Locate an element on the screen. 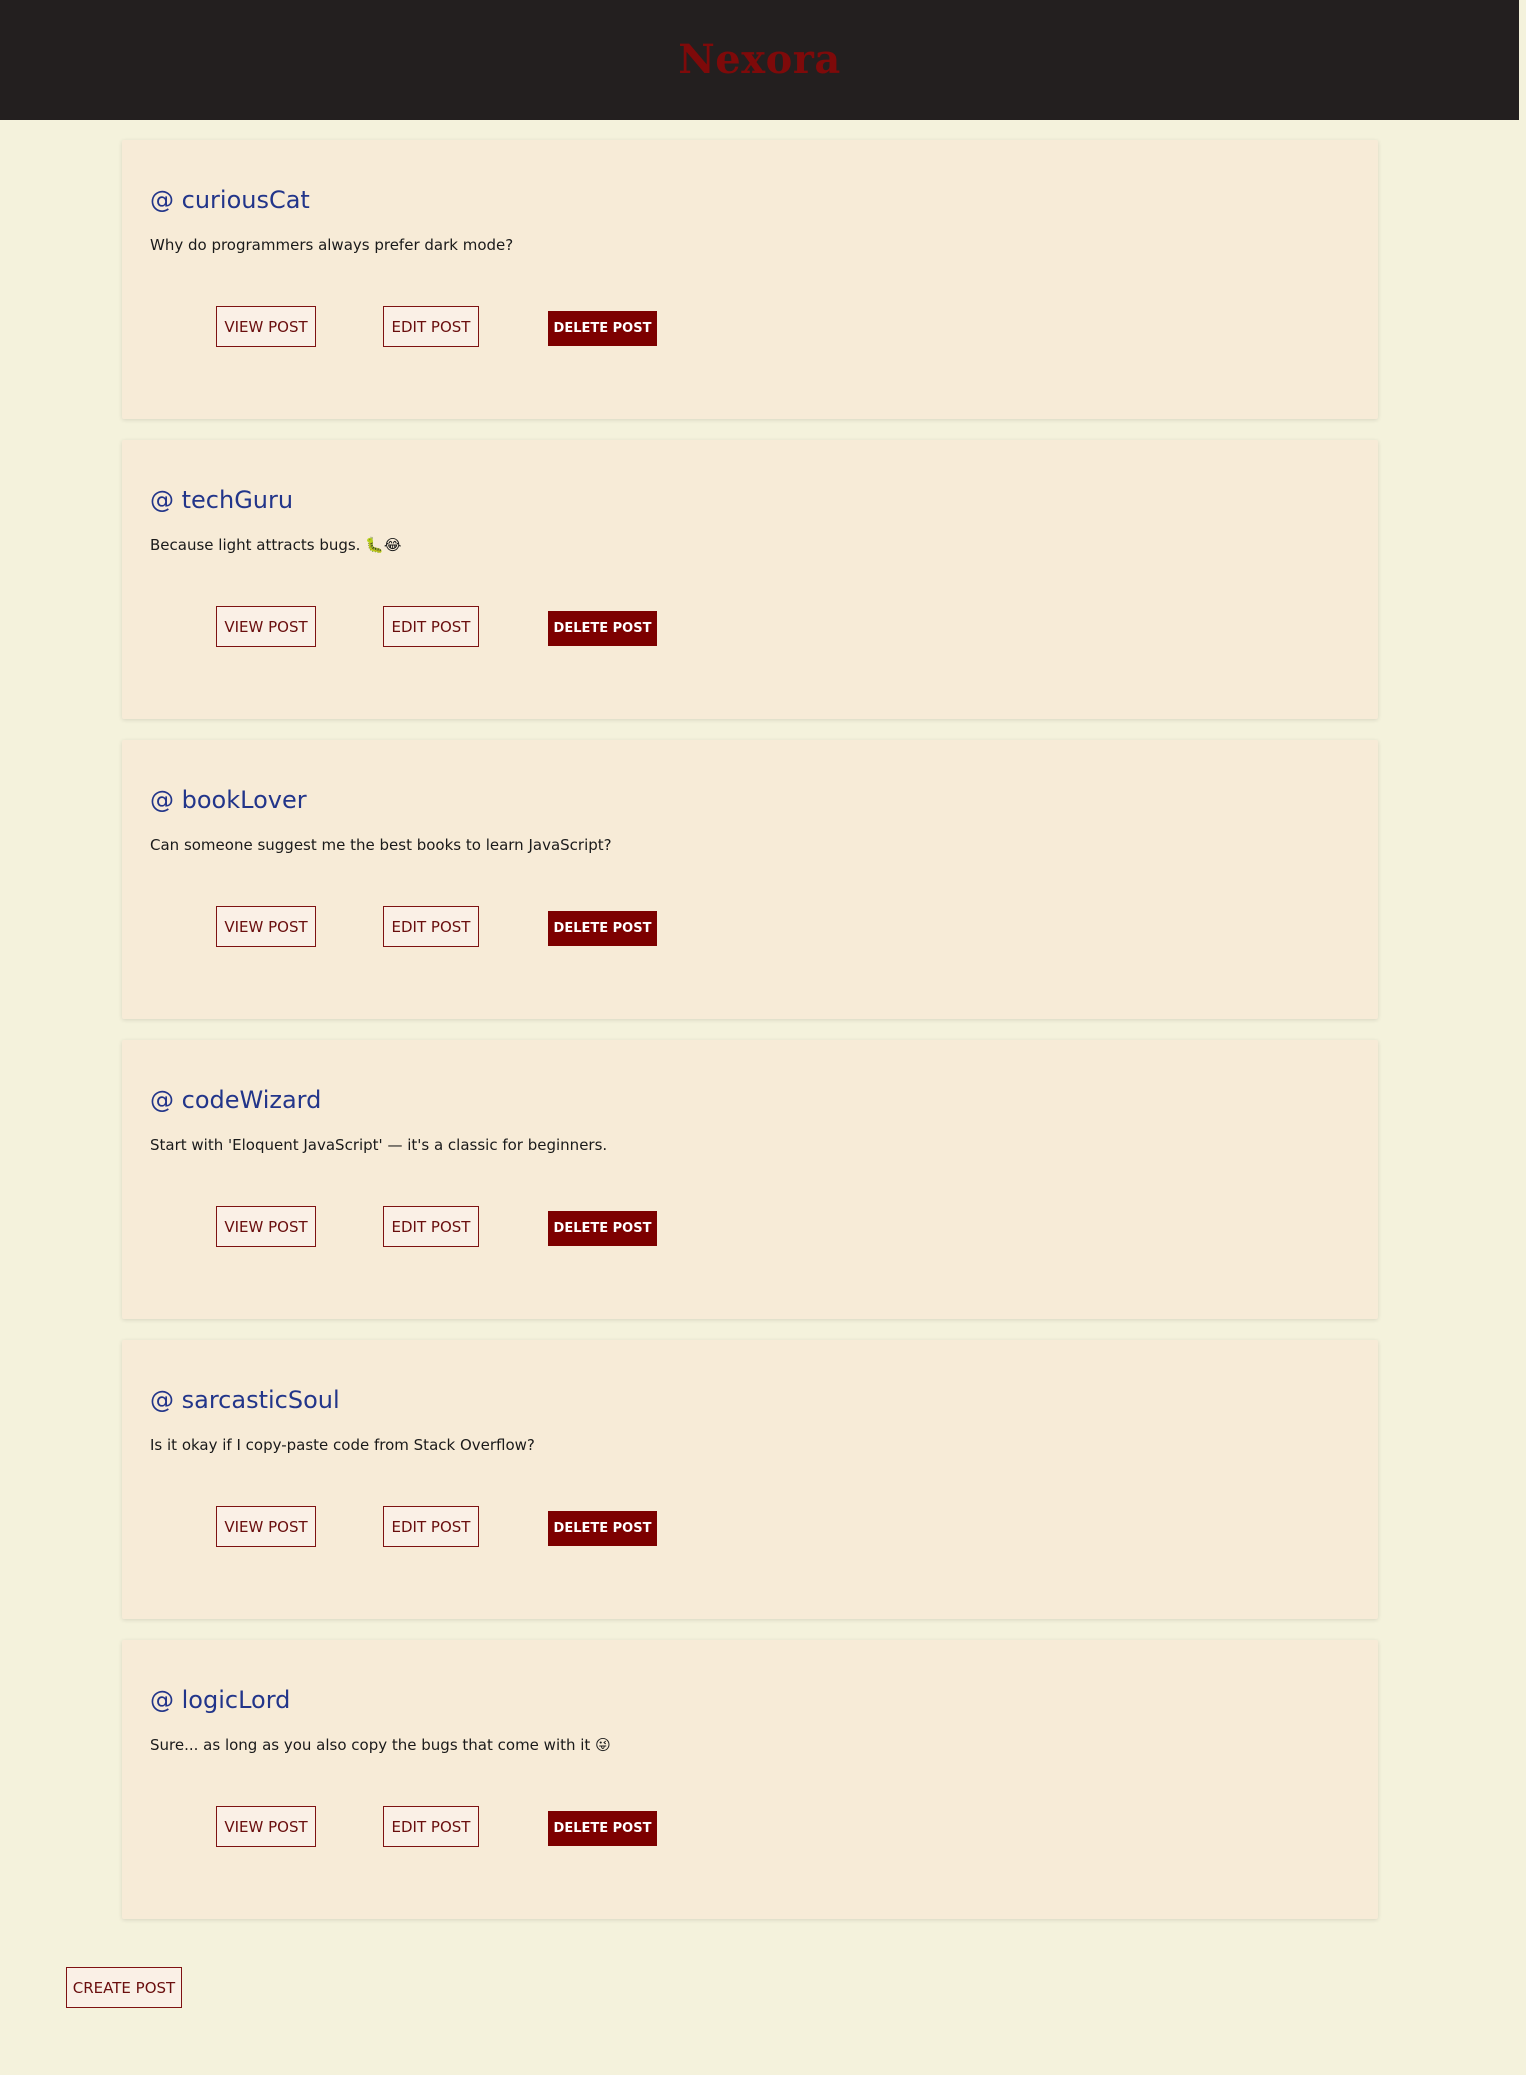 Image resolution: width=1526 pixels, height=2075 pixels. post-username: @ curiousCat is located at coordinates (230, 200).